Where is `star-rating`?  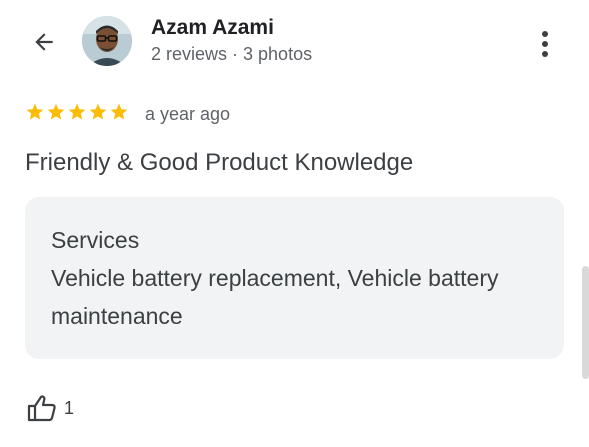
star-rating is located at coordinates (77, 112).